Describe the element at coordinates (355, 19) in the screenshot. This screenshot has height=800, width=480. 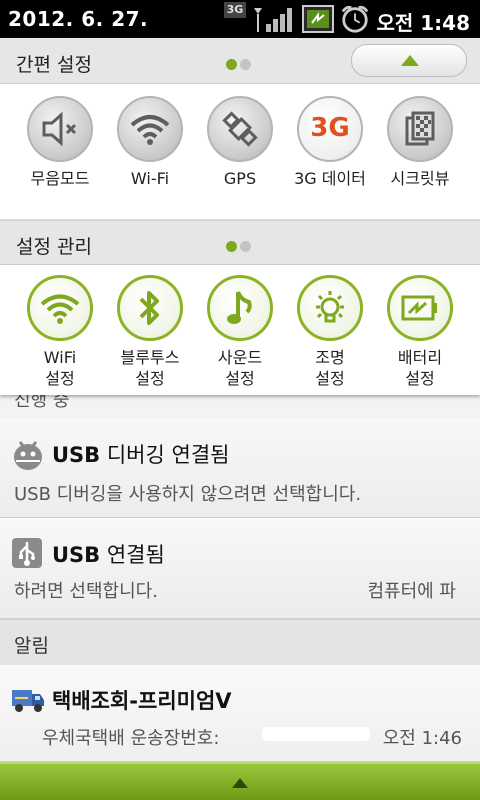
I see `alarm-clock-icon` at that location.